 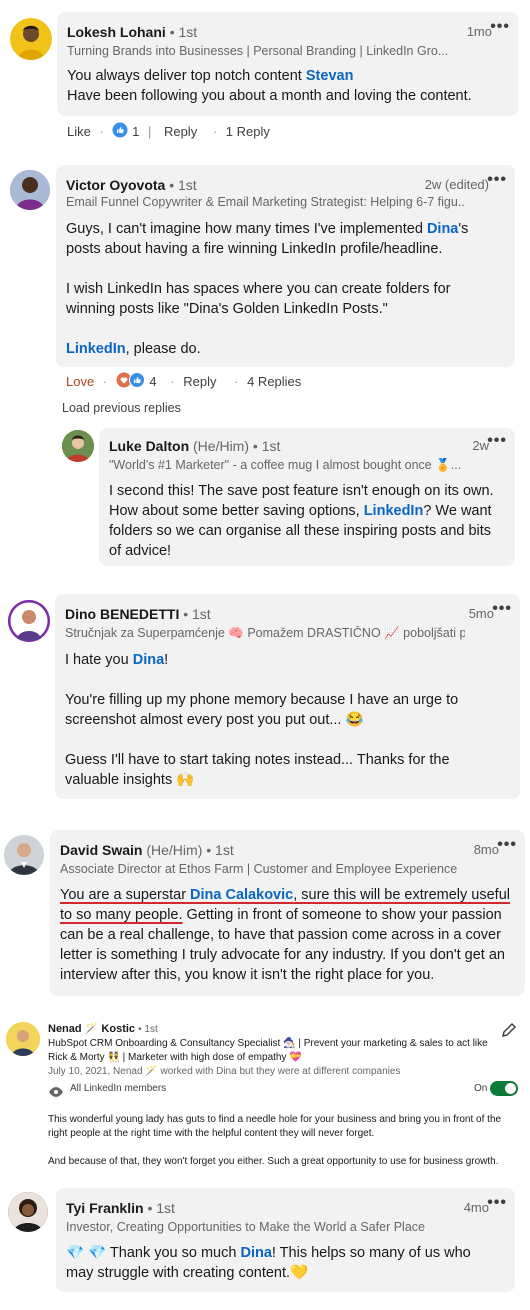 What do you see at coordinates (135, 131) in the screenshot?
I see `reaction-count: 1` at bounding box center [135, 131].